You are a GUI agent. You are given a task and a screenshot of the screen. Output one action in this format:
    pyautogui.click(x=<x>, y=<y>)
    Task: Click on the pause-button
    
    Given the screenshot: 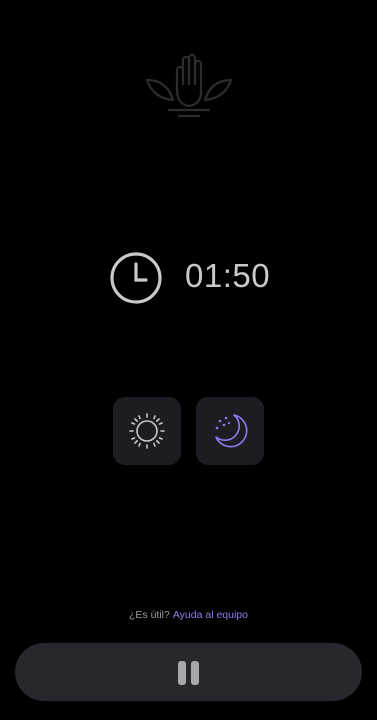 What is the action you would take?
    pyautogui.click(x=188, y=672)
    